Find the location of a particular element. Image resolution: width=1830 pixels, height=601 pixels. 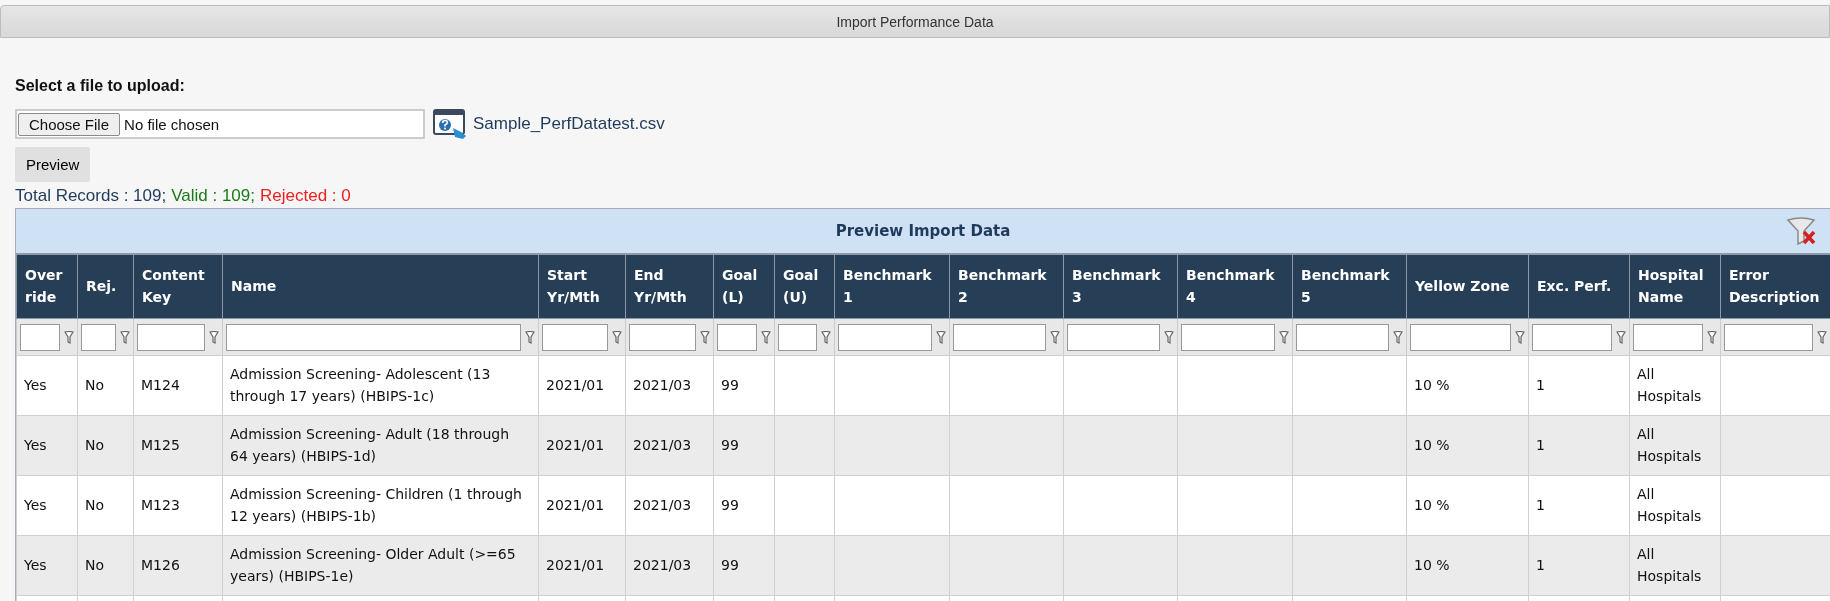

column-header: Benchmark 2 is located at coordinates (1006, 286).